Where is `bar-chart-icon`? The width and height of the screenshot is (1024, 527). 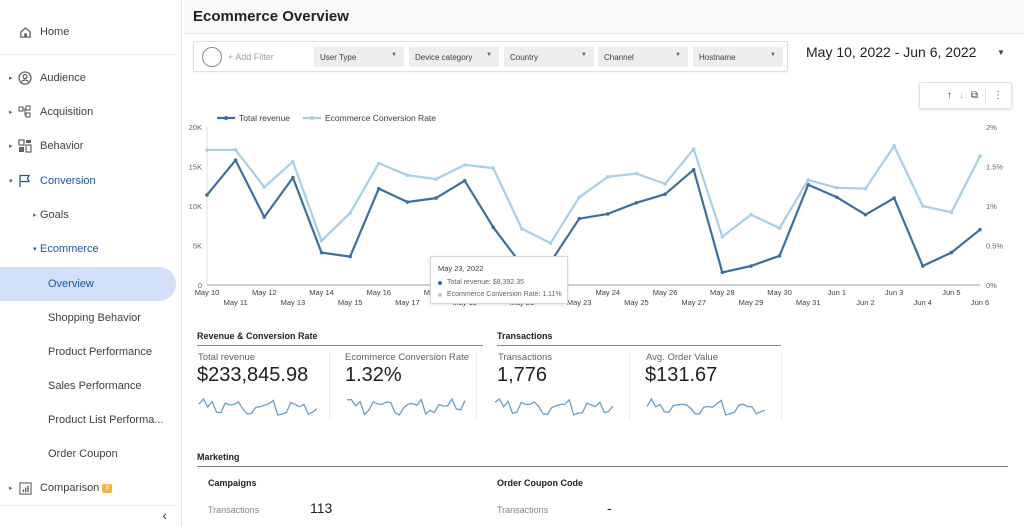
bar-chart-icon is located at coordinates (25, 488).